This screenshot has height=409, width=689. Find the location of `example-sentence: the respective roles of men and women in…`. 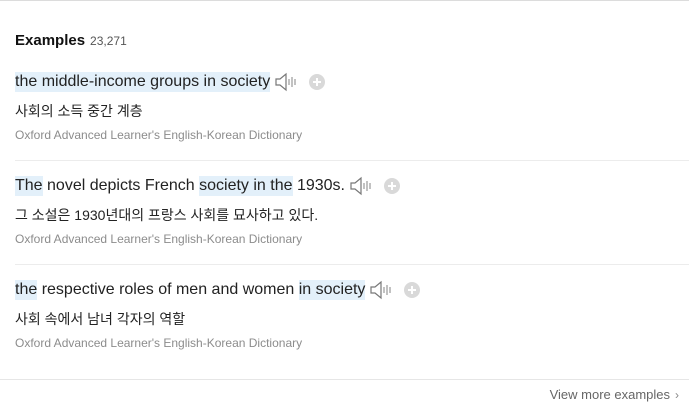

example-sentence: the respective roles of men and women in… is located at coordinates (218, 290).